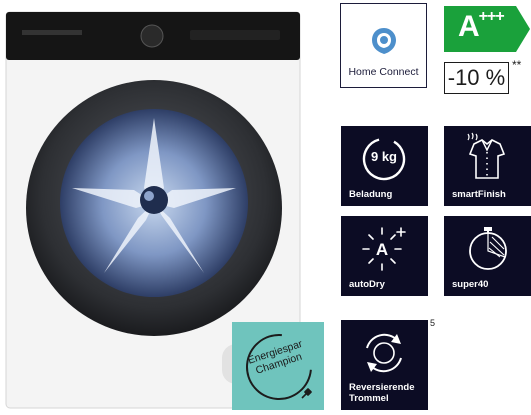 This screenshot has height=415, width=531. What do you see at coordinates (371, 194) in the screenshot?
I see `load-label: Beladung` at bounding box center [371, 194].